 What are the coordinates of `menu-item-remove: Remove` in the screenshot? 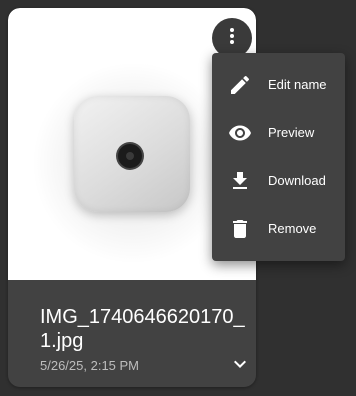 It's located at (278, 229).